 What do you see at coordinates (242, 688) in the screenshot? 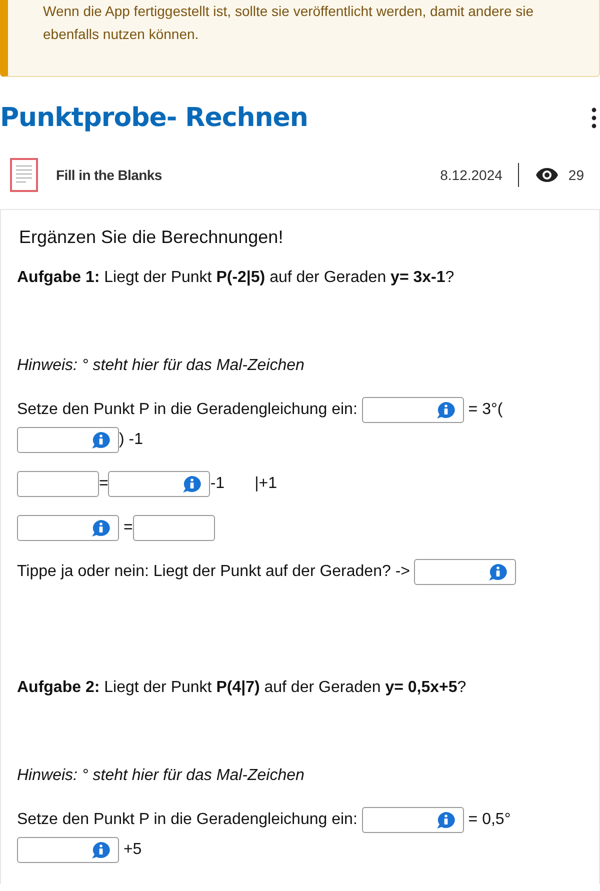
I see `task-text: Aufgabe 2: Liegt der Punkt P(4|7) auf der Geraden y= 0,5x+5?` at bounding box center [242, 688].